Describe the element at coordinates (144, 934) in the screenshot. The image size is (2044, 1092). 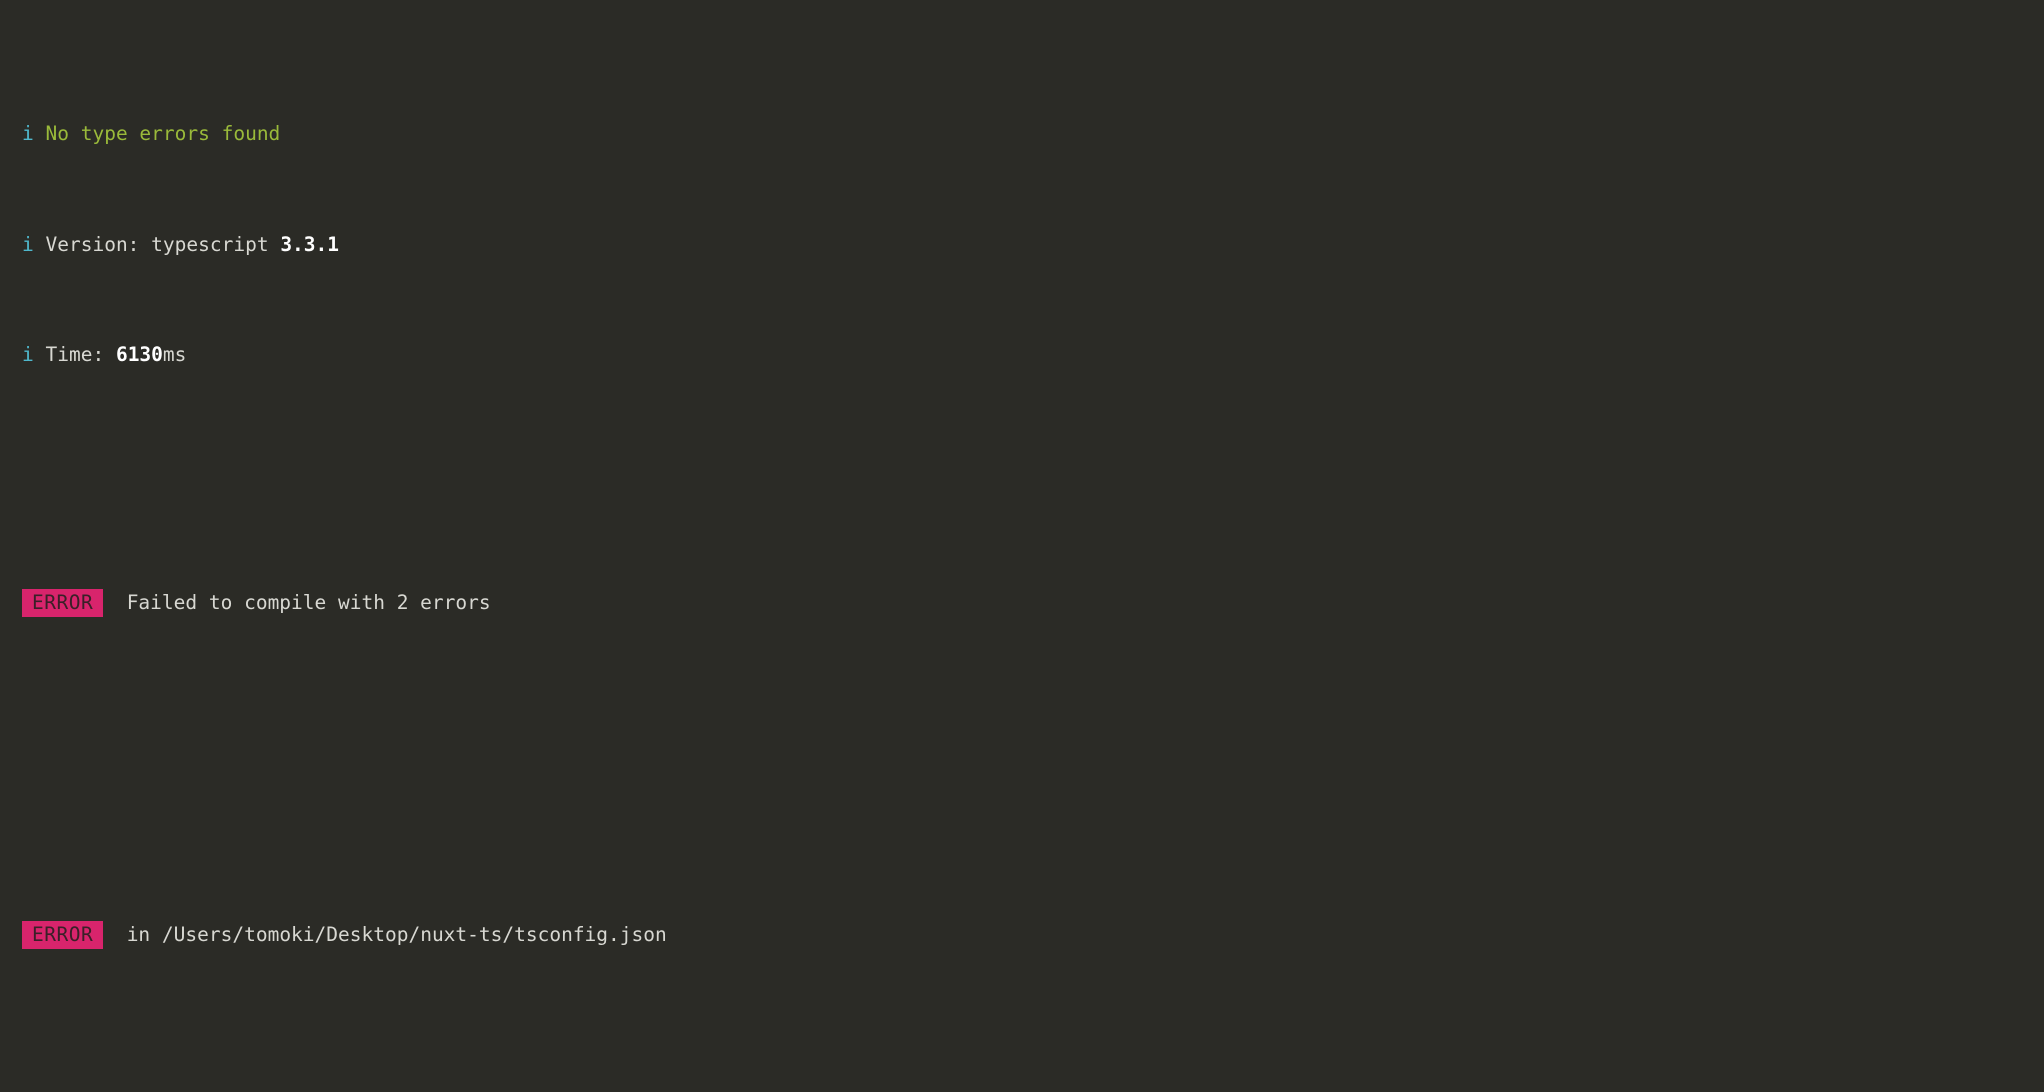
I see `error-1-location-prefix: in` at that location.